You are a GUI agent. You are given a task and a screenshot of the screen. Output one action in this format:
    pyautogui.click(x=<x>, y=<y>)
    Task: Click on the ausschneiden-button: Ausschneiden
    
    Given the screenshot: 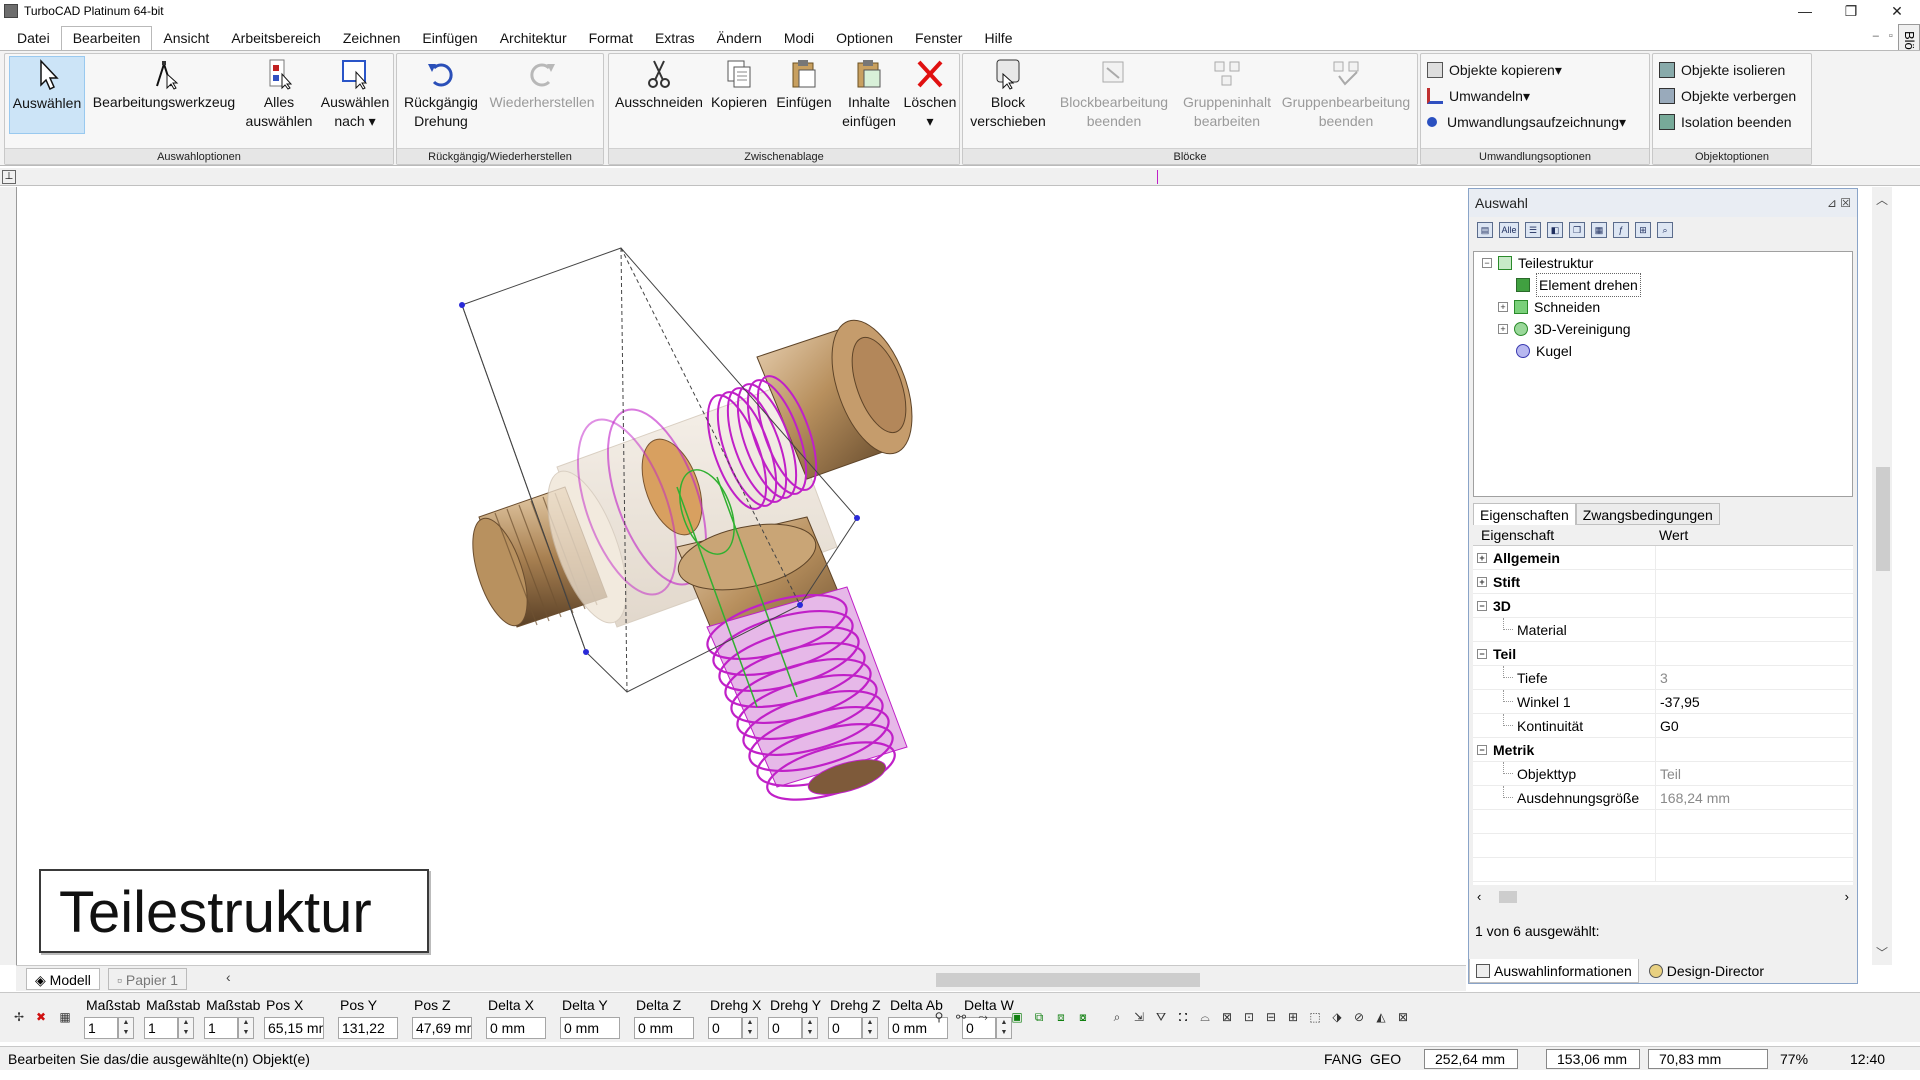 What is the action you would take?
    pyautogui.click(x=659, y=95)
    